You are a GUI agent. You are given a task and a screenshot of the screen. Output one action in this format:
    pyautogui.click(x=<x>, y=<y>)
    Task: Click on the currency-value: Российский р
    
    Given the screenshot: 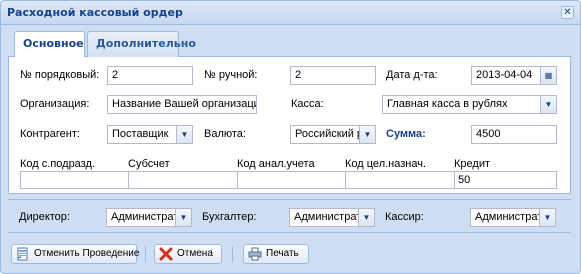 What is the action you would take?
    pyautogui.click(x=329, y=134)
    